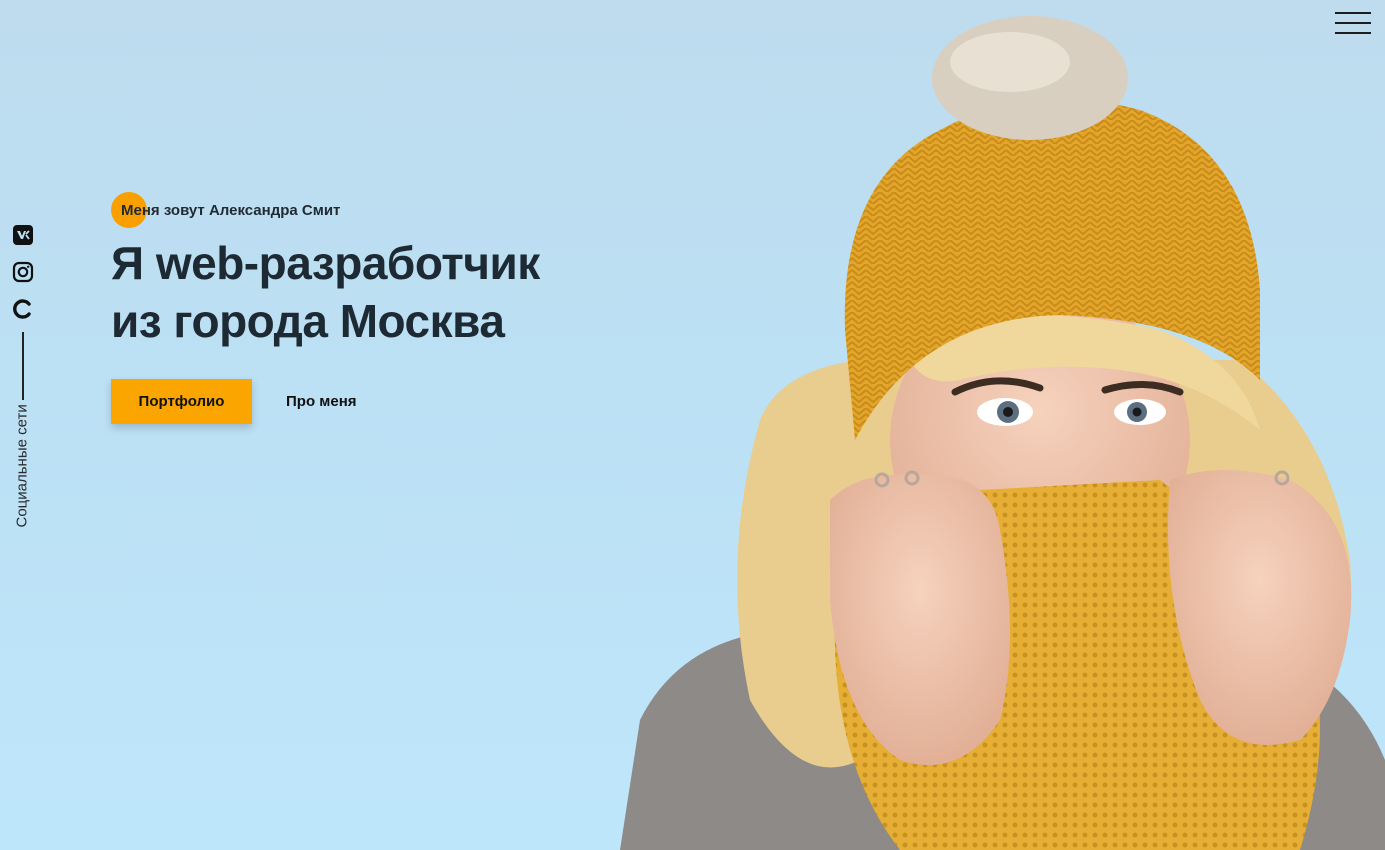 Image resolution: width=1385 pixels, height=850 pixels. I want to click on intro-text: Меня зовут Александра Смит, so click(231, 210).